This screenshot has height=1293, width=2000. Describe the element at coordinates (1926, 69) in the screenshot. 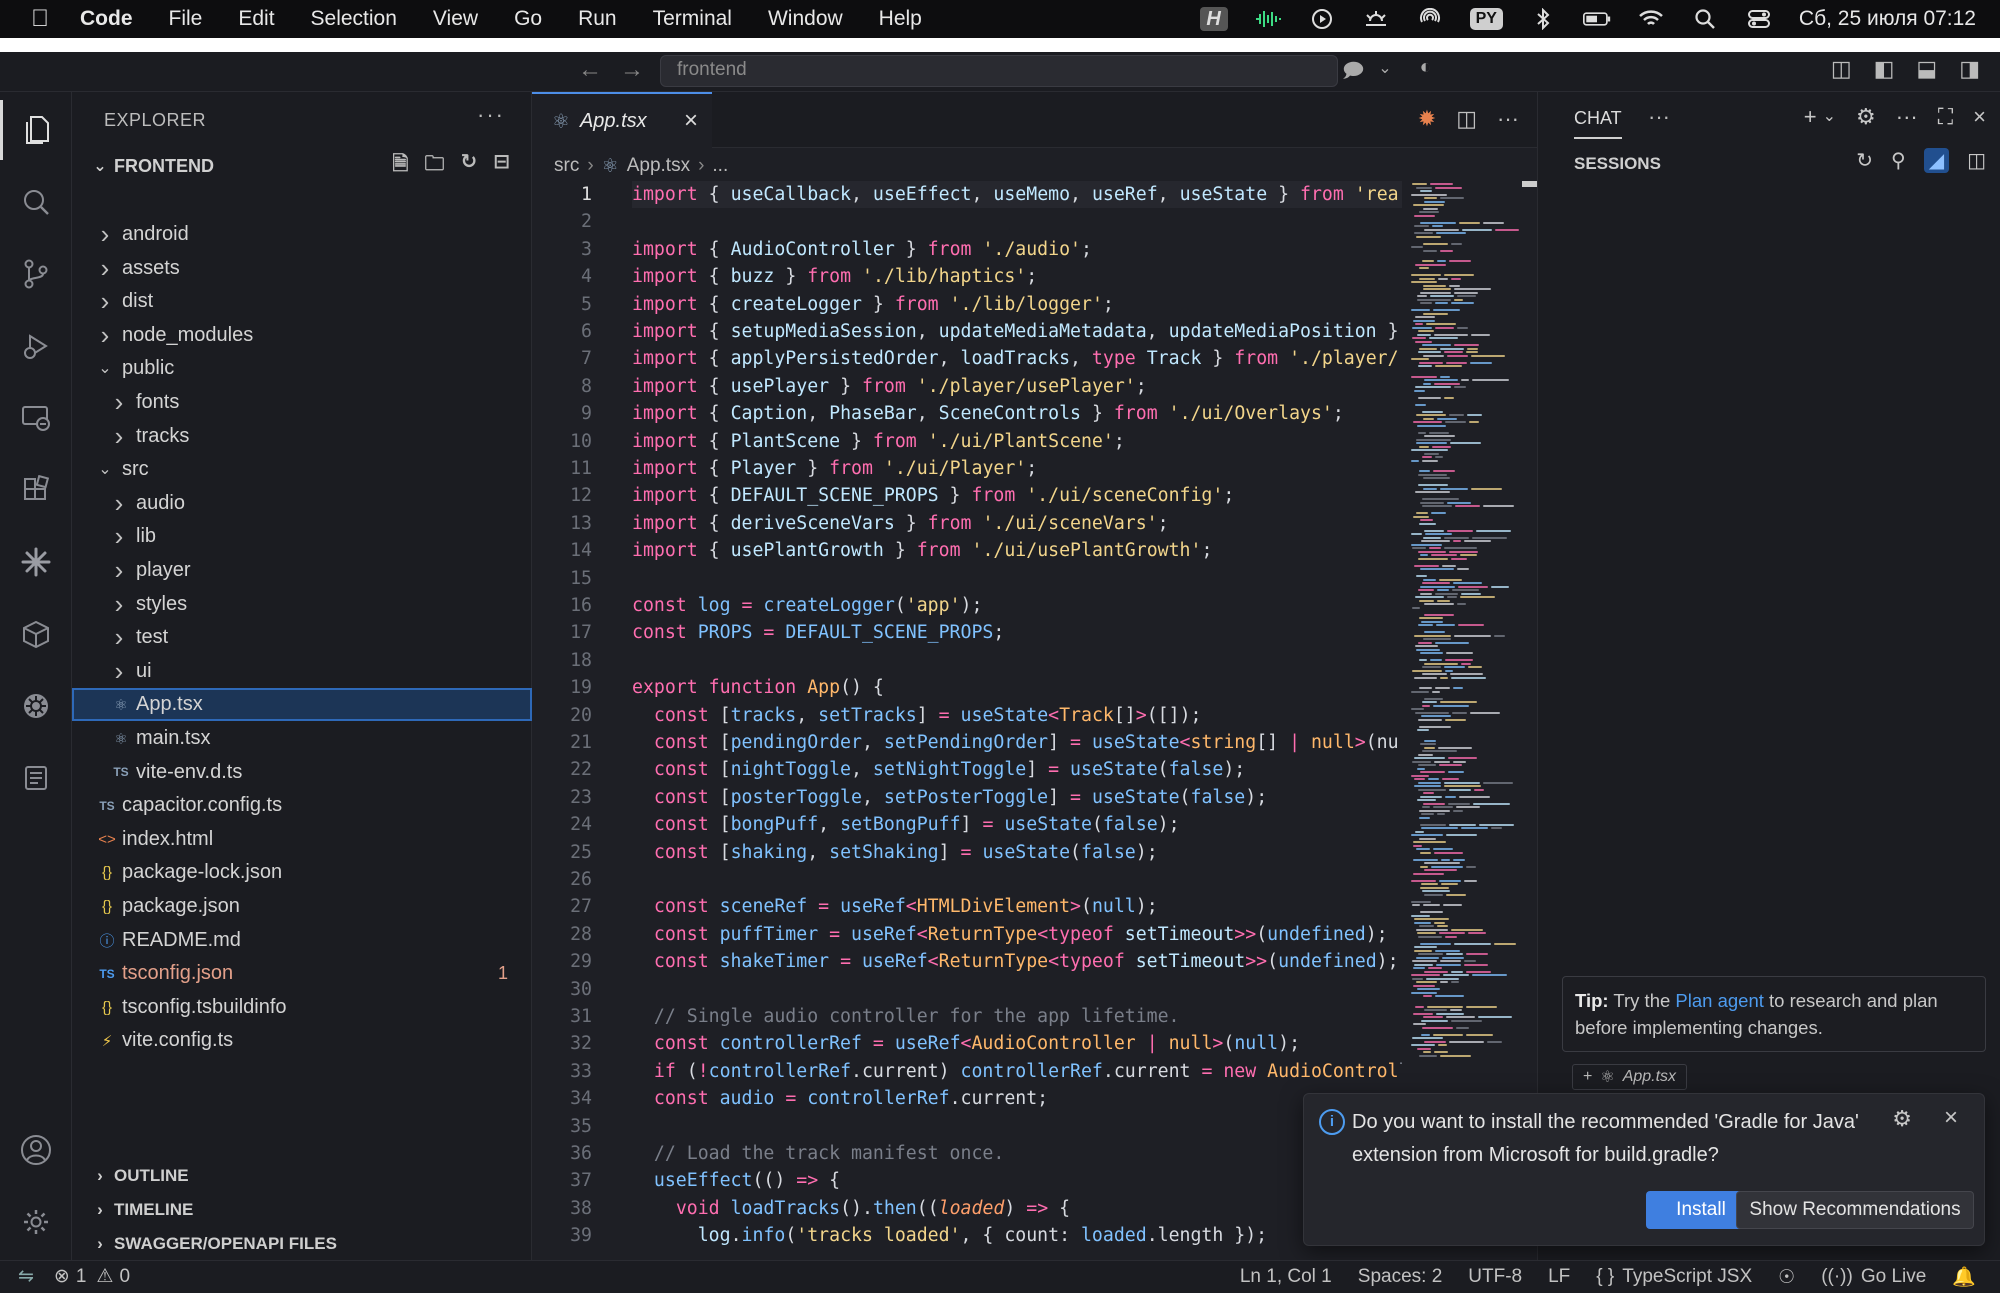

I see `toggle-panel-icon: ⬓` at that location.